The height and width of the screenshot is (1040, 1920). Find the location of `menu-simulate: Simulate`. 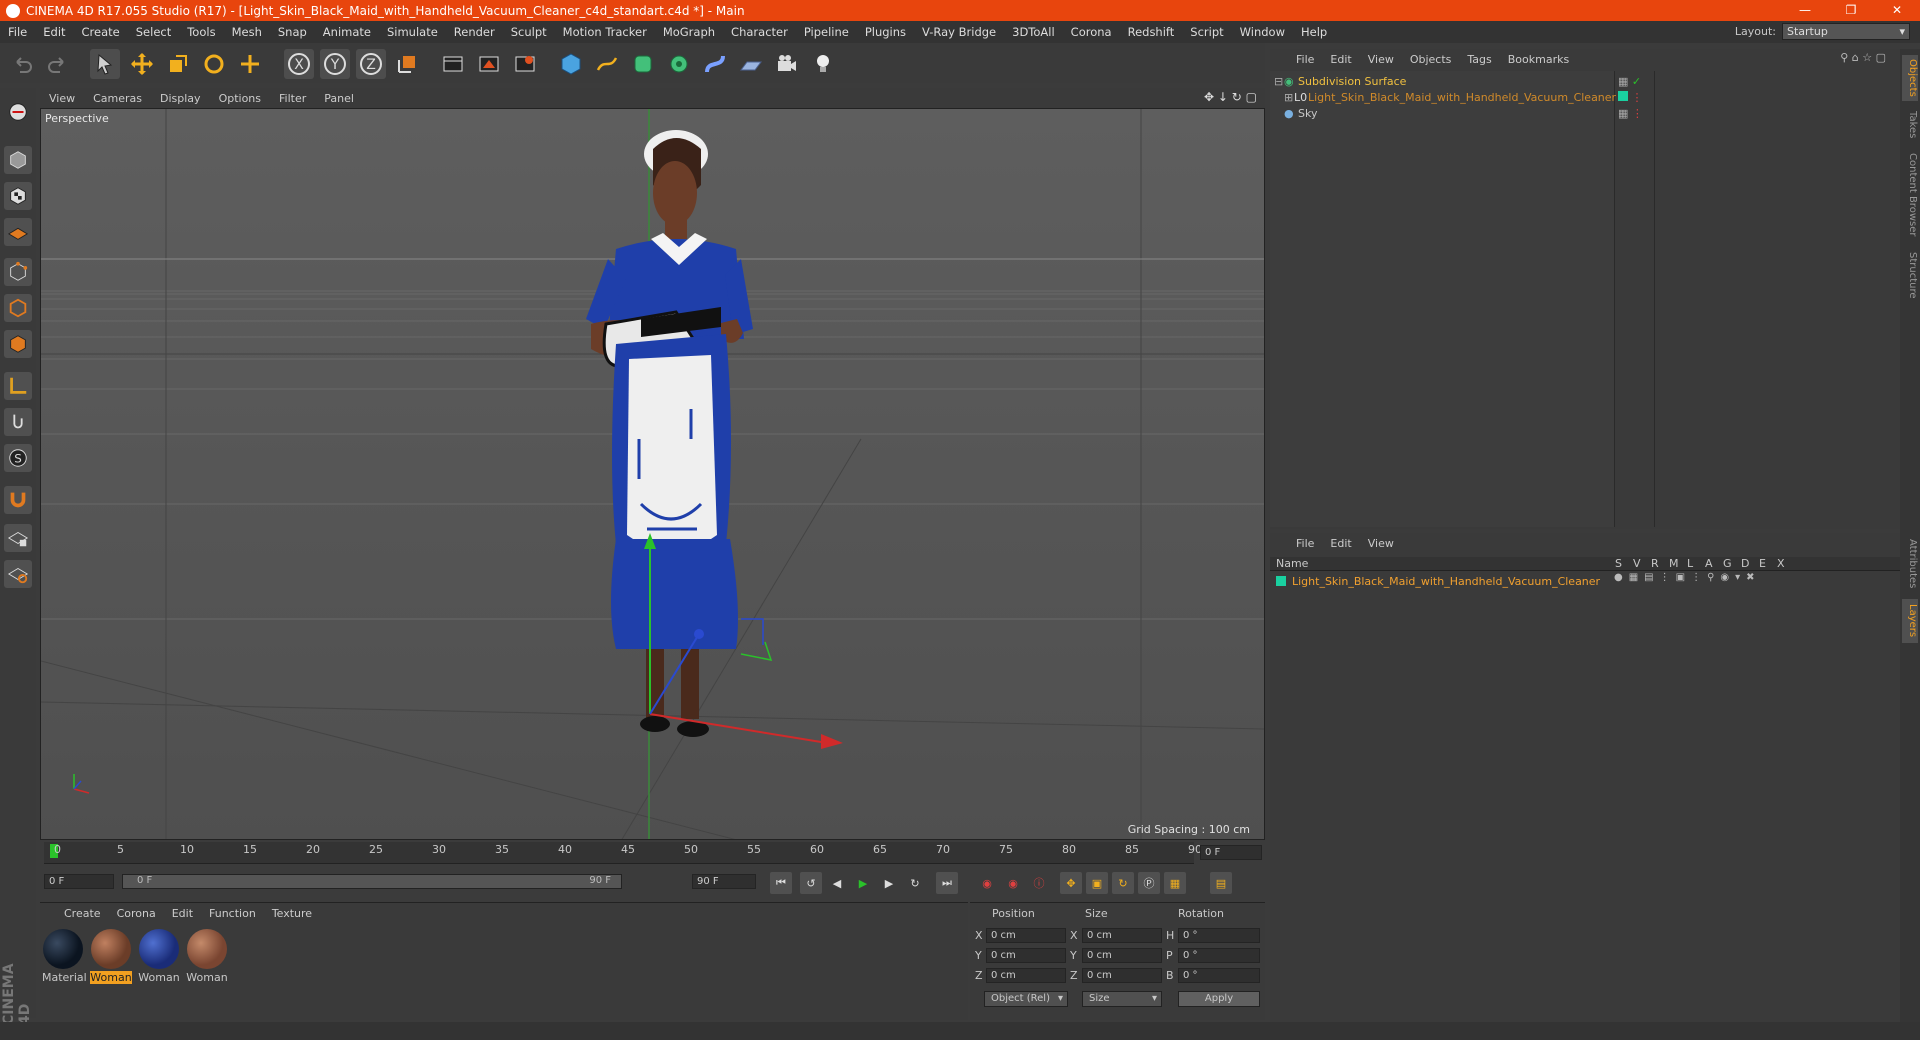

menu-simulate: Simulate is located at coordinates (412, 32).